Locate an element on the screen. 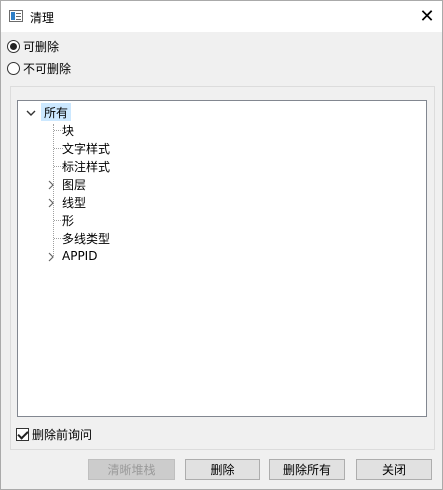  radio-purgeable-indicator is located at coordinates (13, 46).